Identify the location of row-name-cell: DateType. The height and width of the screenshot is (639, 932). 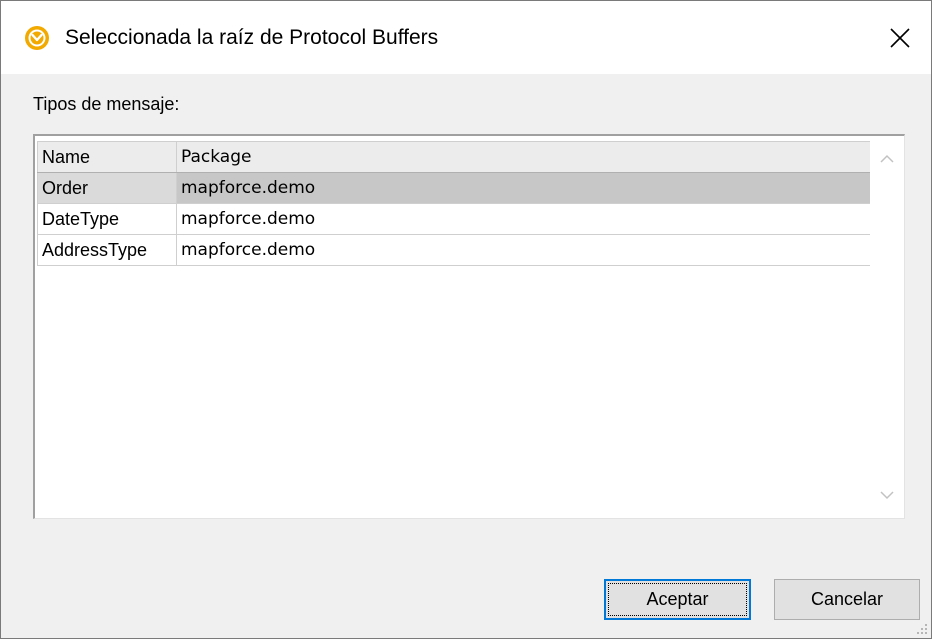
(107, 219).